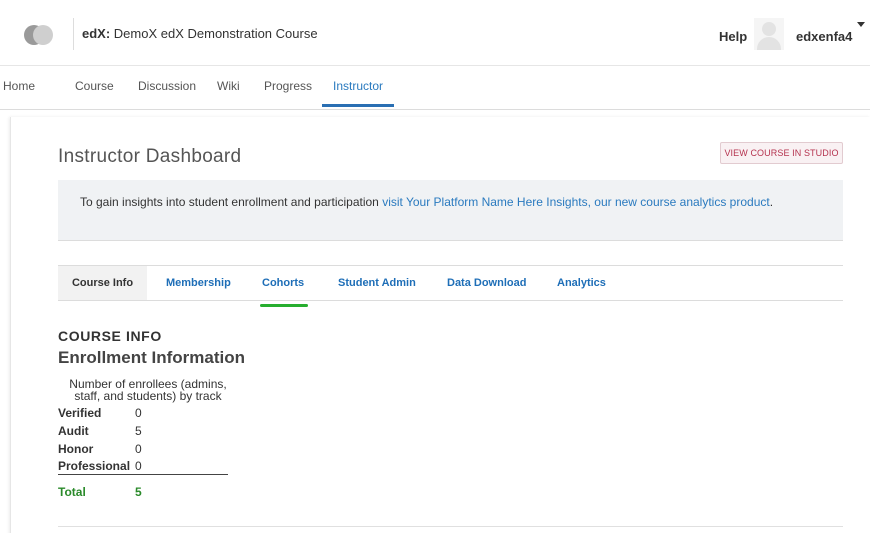  I want to click on insights-text-after: ., so click(771, 202).